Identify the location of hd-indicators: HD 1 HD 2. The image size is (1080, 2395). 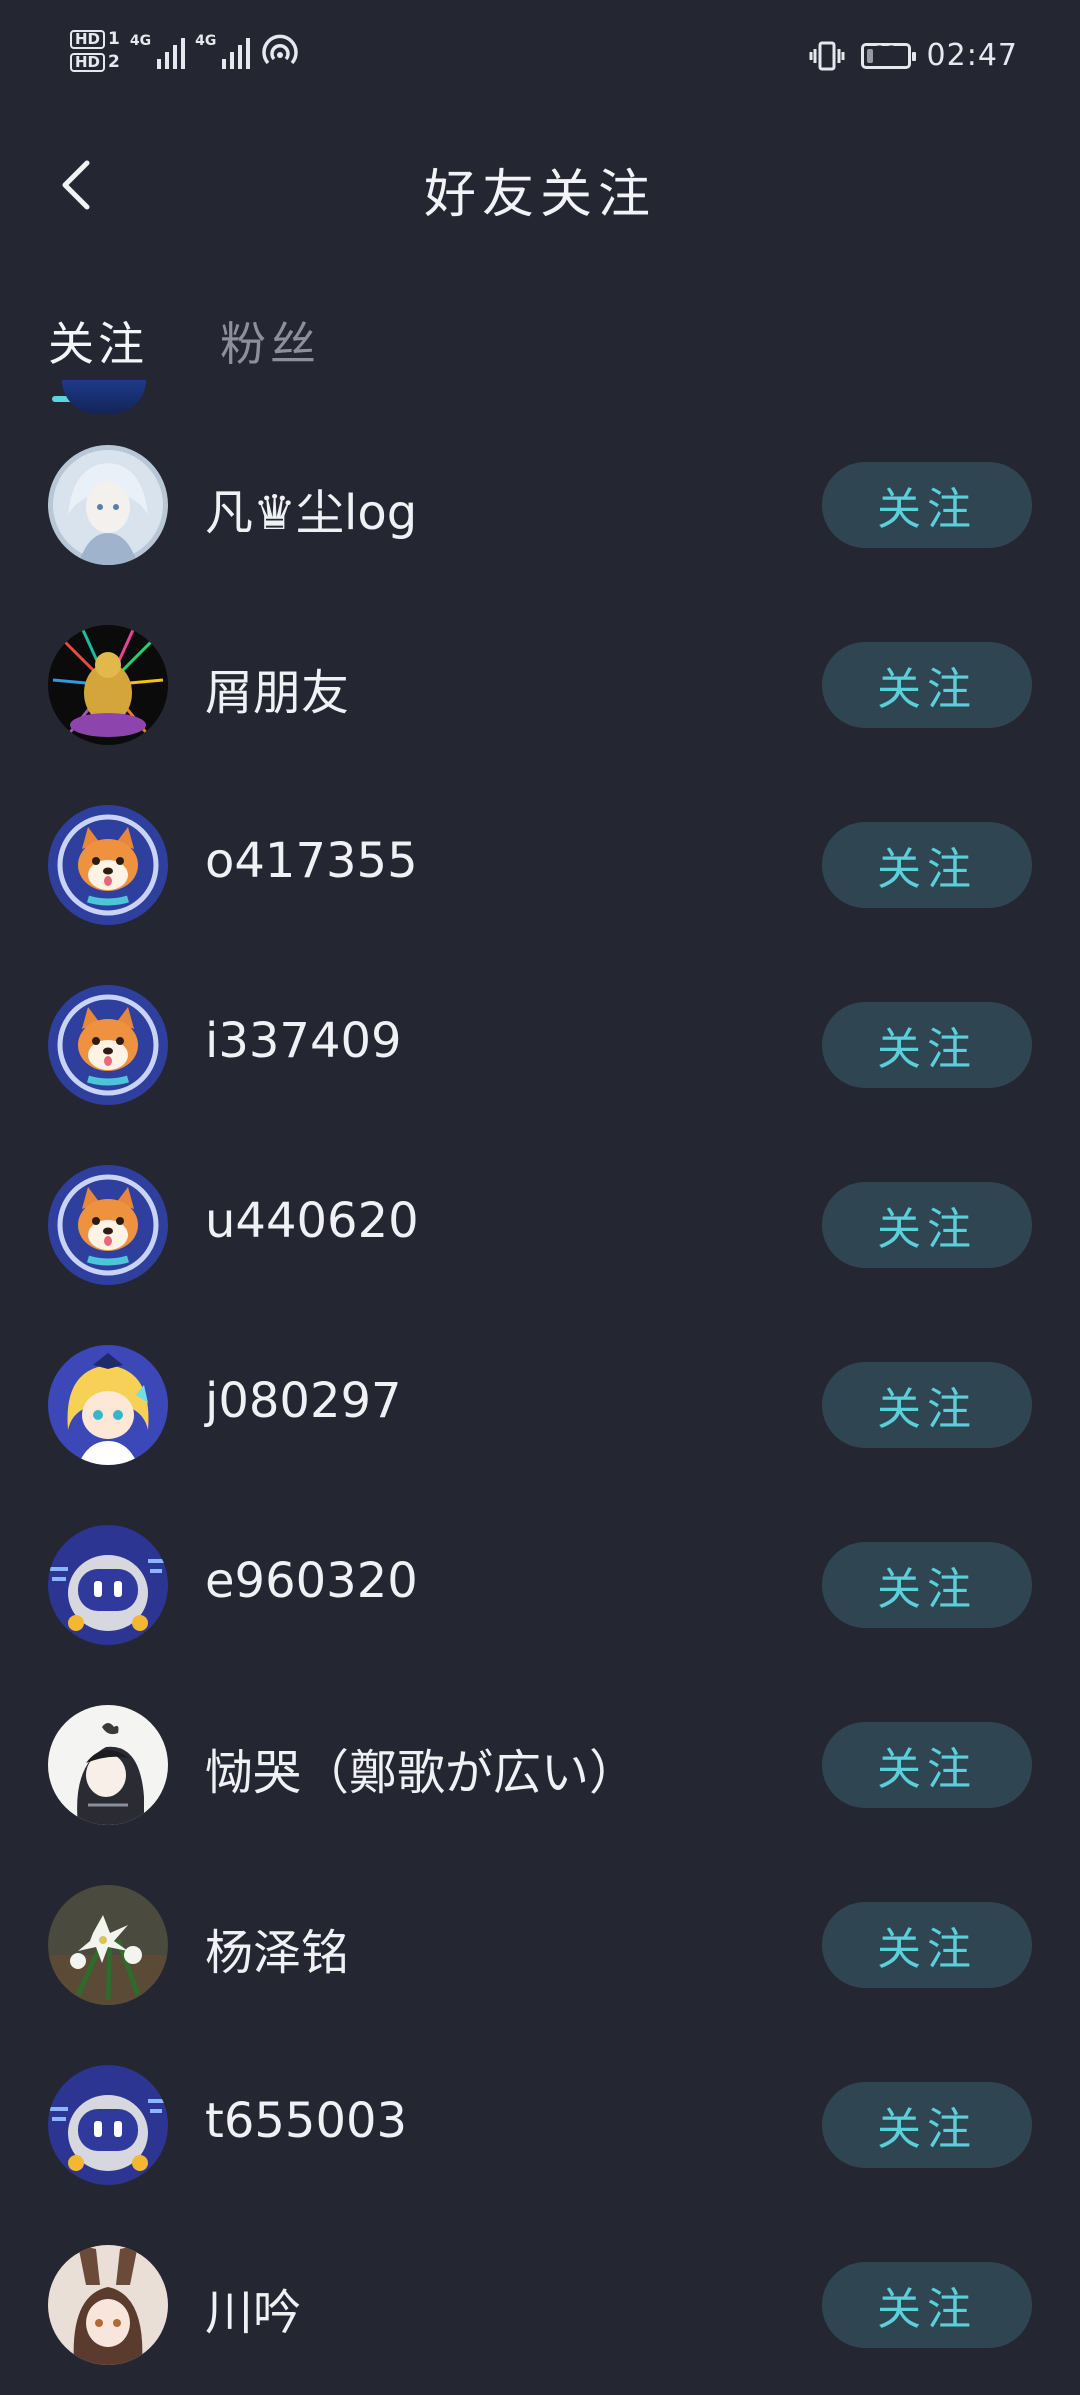
(95, 51).